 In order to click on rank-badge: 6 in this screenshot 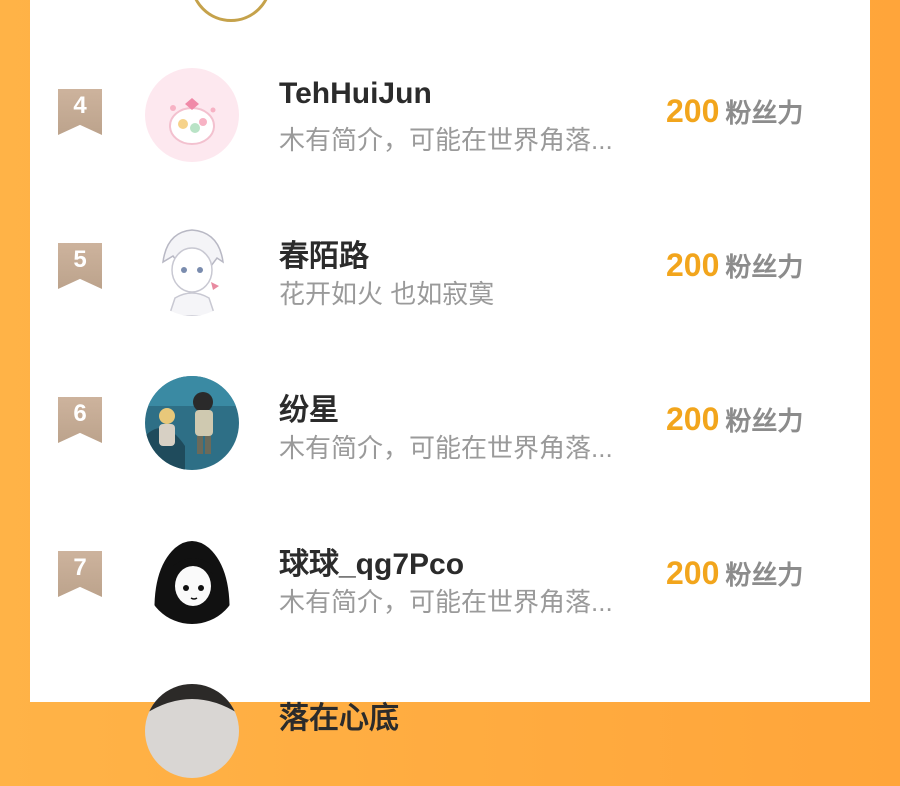, I will do `click(80, 420)`.